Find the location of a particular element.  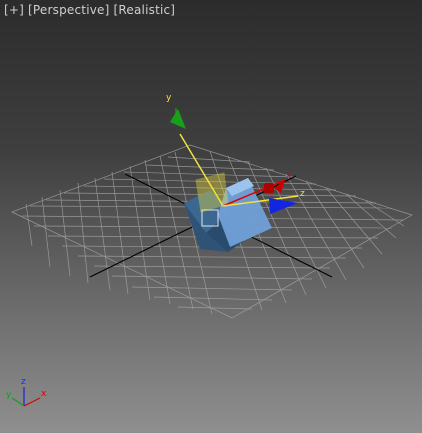

tripod-y-label: y is located at coordinates (9, 395).